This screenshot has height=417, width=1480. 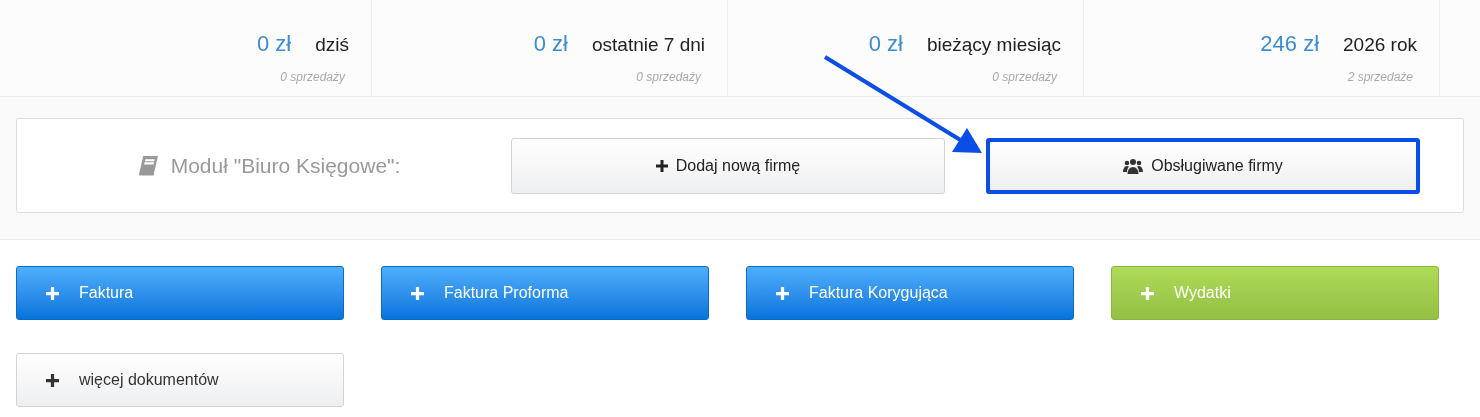 I want to click on stat-sales-count: 2 sprzedaże, so click(x=1380, y=77).